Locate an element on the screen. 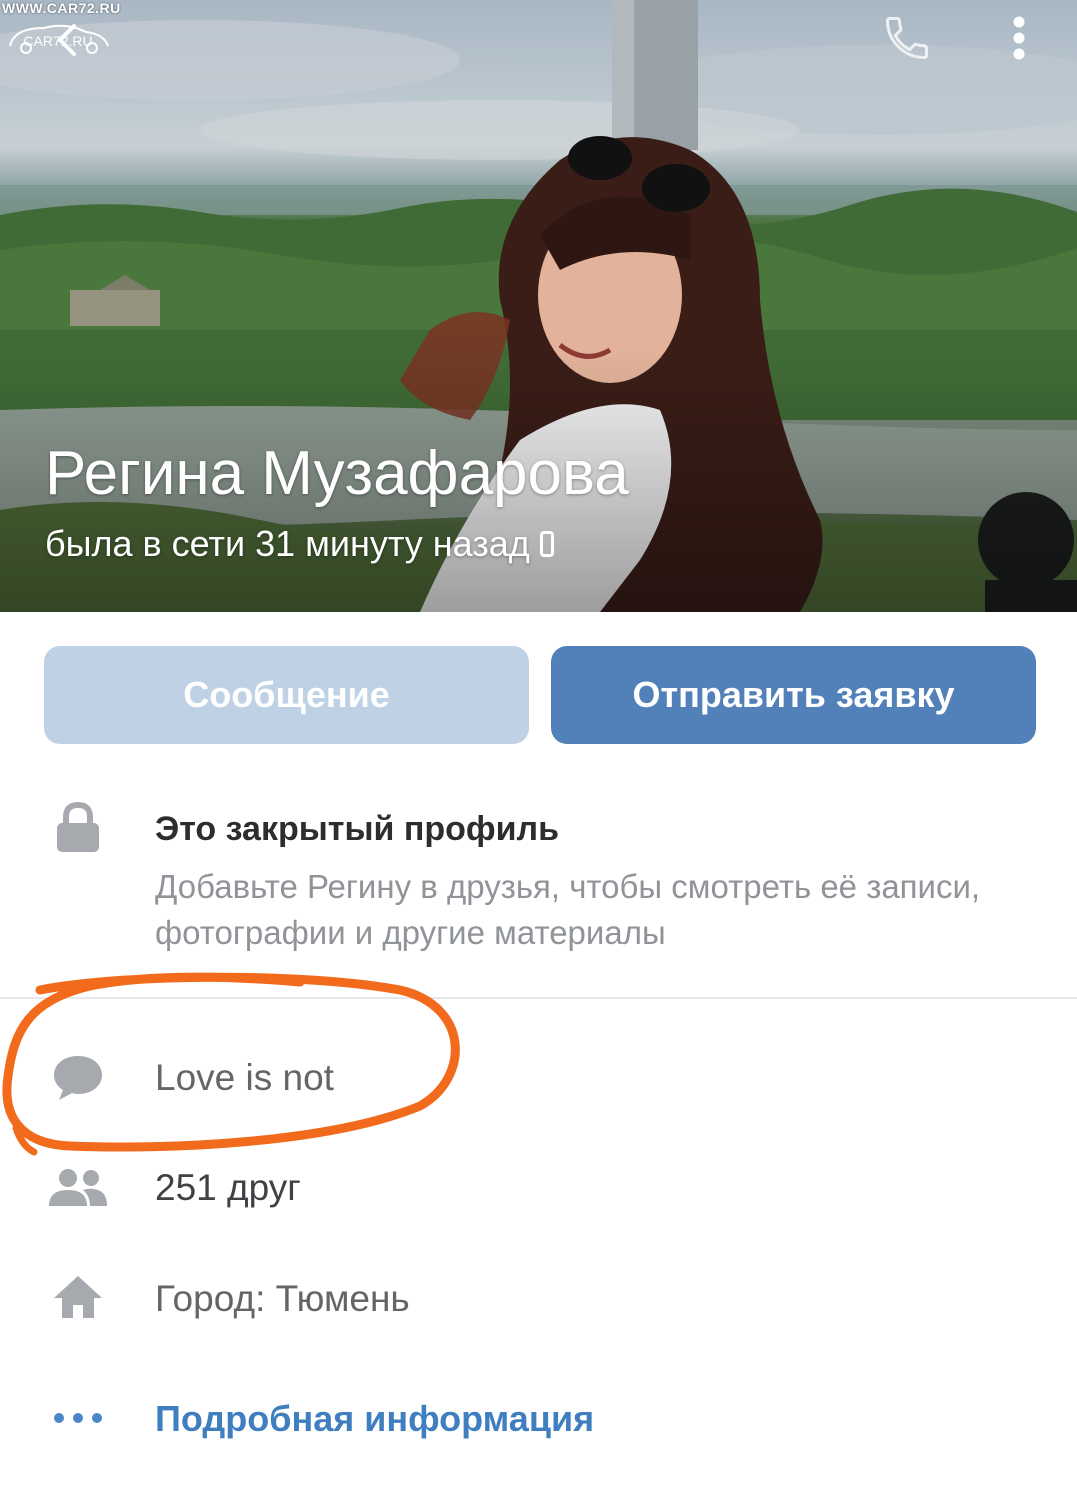  speech-bubble-icon-wrap is located at coordinates (78, 1078).